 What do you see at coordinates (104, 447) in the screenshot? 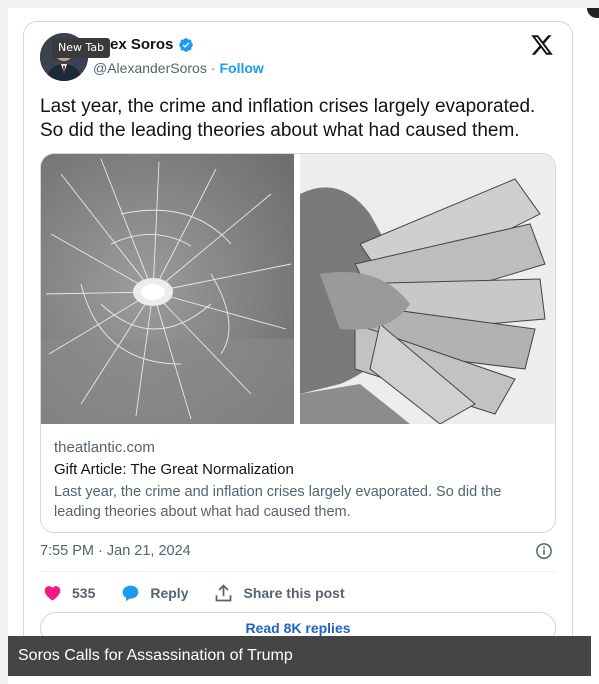
I see `link-domain: theatlantic.com` at bounding box center [104, 447].